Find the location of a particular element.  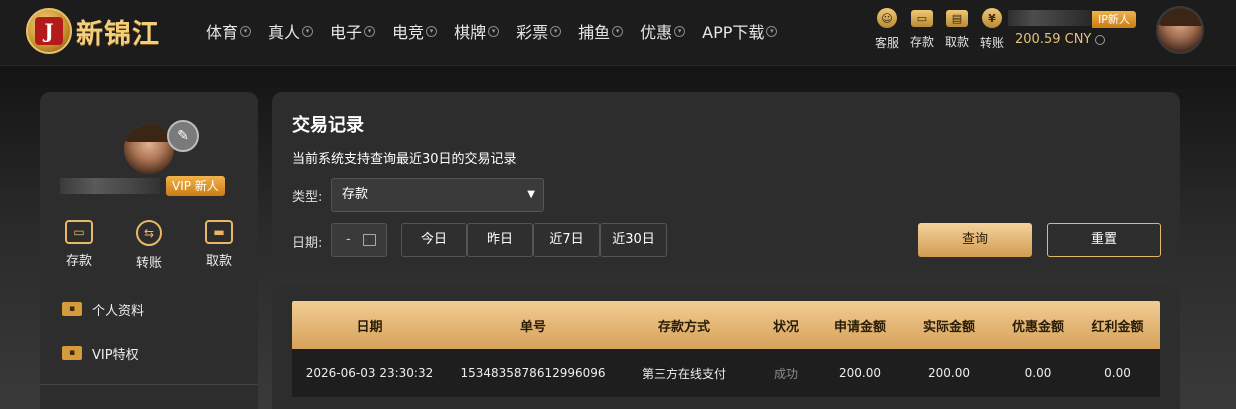

card-icon: ▬ is located at coordinates (219, 232).